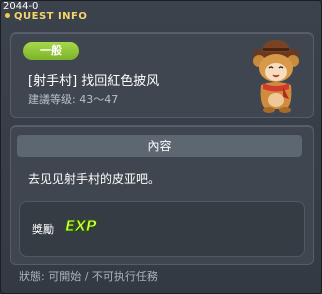 The width and height of the screenshot is (322, 294). Describe the element at coordinates (43, 229) in the screenshot. I see `reward-label: 獎勵` at that location.